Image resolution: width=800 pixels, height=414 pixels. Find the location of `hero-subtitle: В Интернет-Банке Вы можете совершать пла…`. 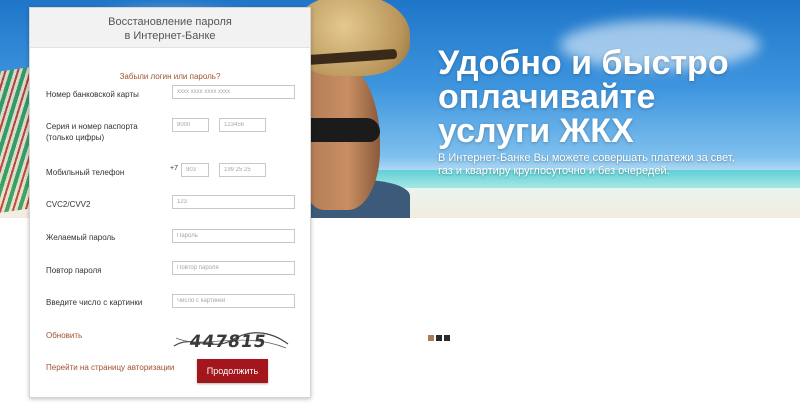

hero-subtitle: В Интернет-Банке Вы можете совершать пла… is located at coordinates (588, 165).